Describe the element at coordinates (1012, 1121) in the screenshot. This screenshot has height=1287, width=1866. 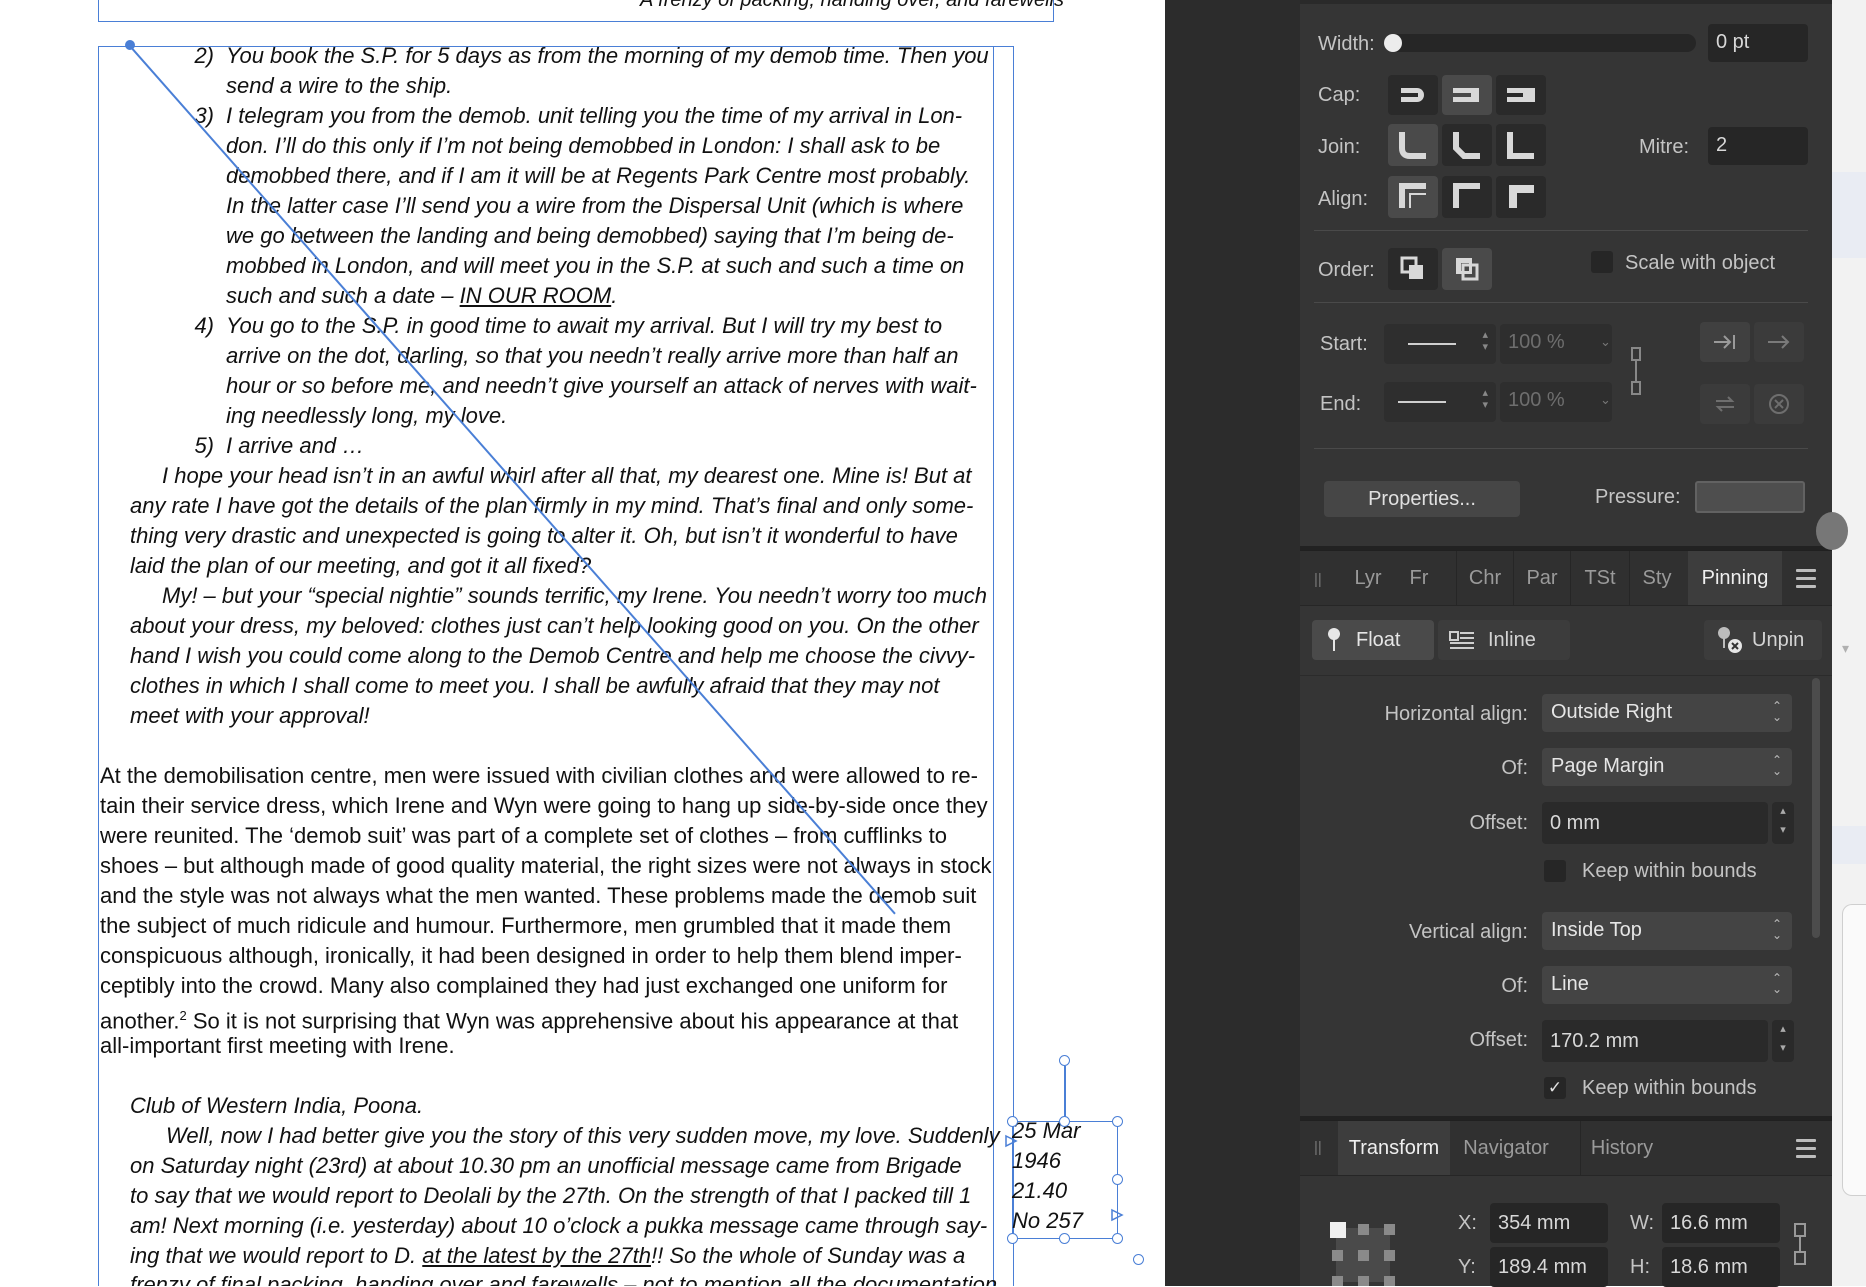
I see `resize-handle-nw` at that location.